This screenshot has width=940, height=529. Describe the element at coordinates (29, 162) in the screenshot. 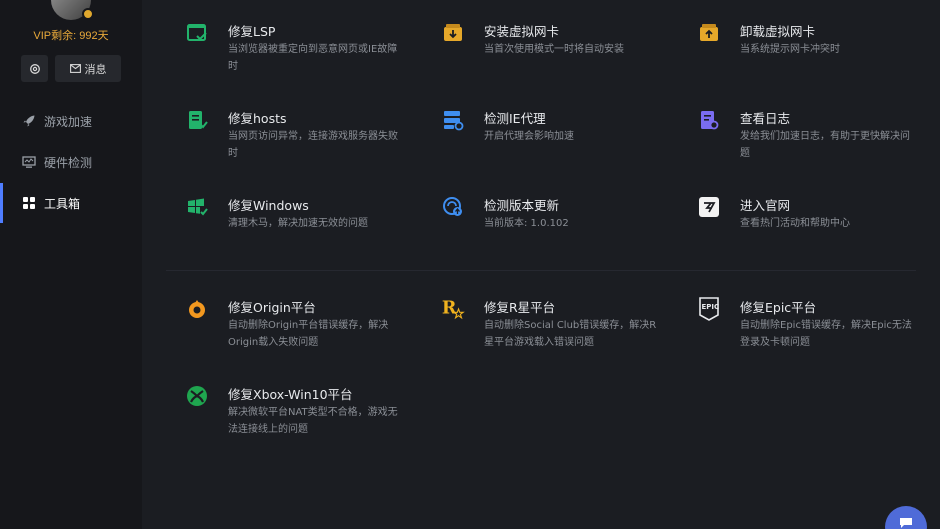

I see `monitor-icon` at that location.